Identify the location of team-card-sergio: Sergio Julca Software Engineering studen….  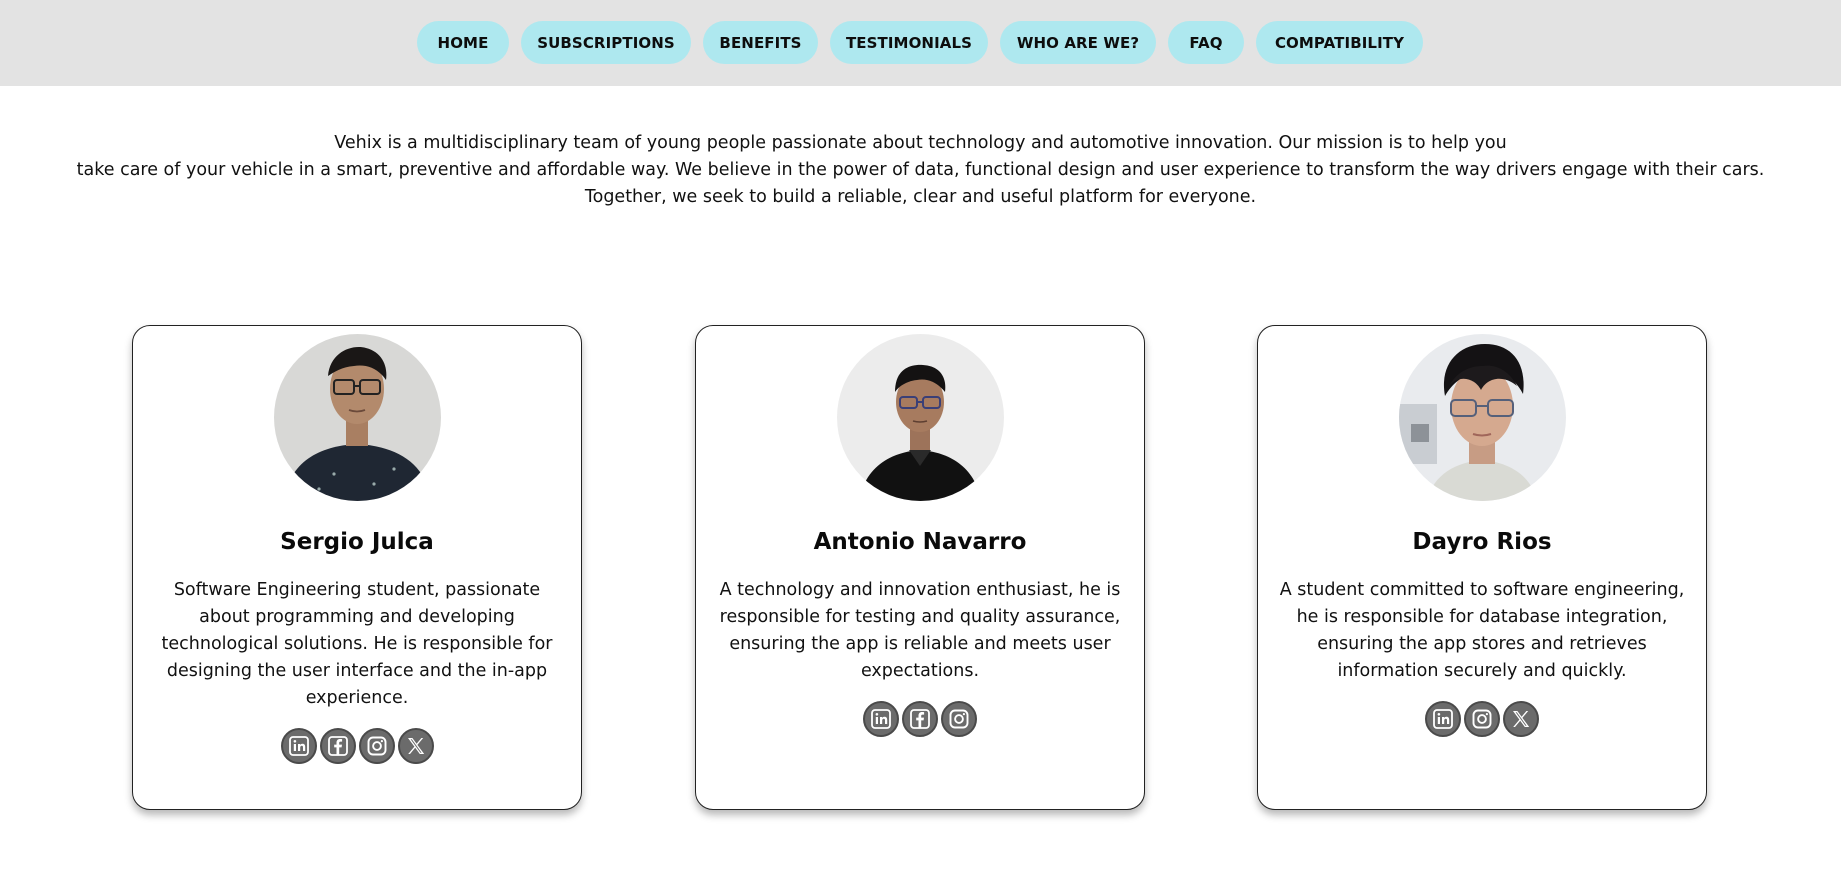
(357, 567).